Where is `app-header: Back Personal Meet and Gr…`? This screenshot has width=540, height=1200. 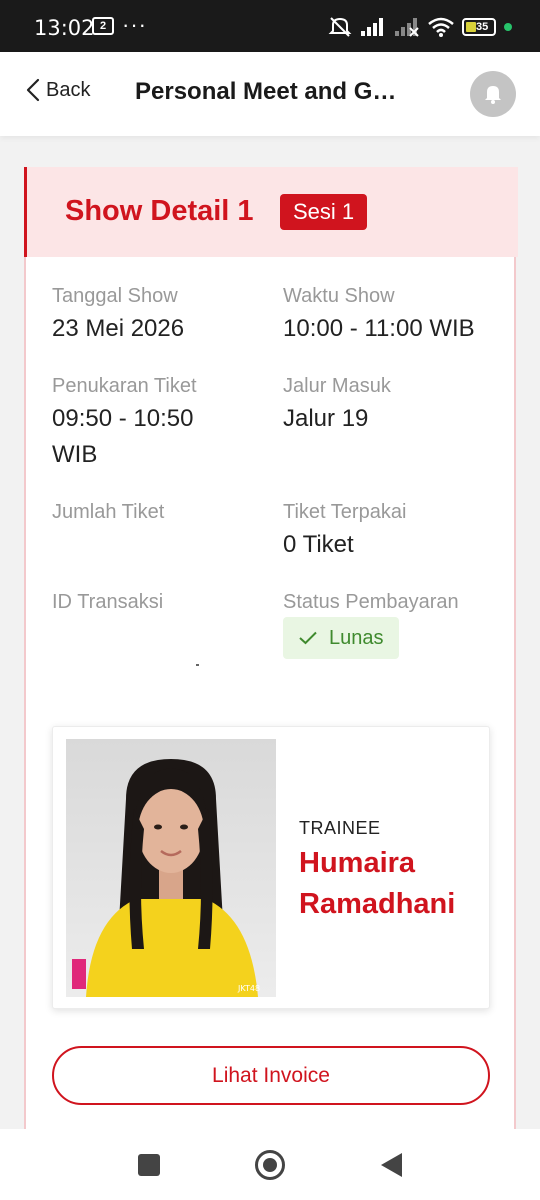 app-header: Back Personal Meet and Gr… is located at coordinates (270, 94).